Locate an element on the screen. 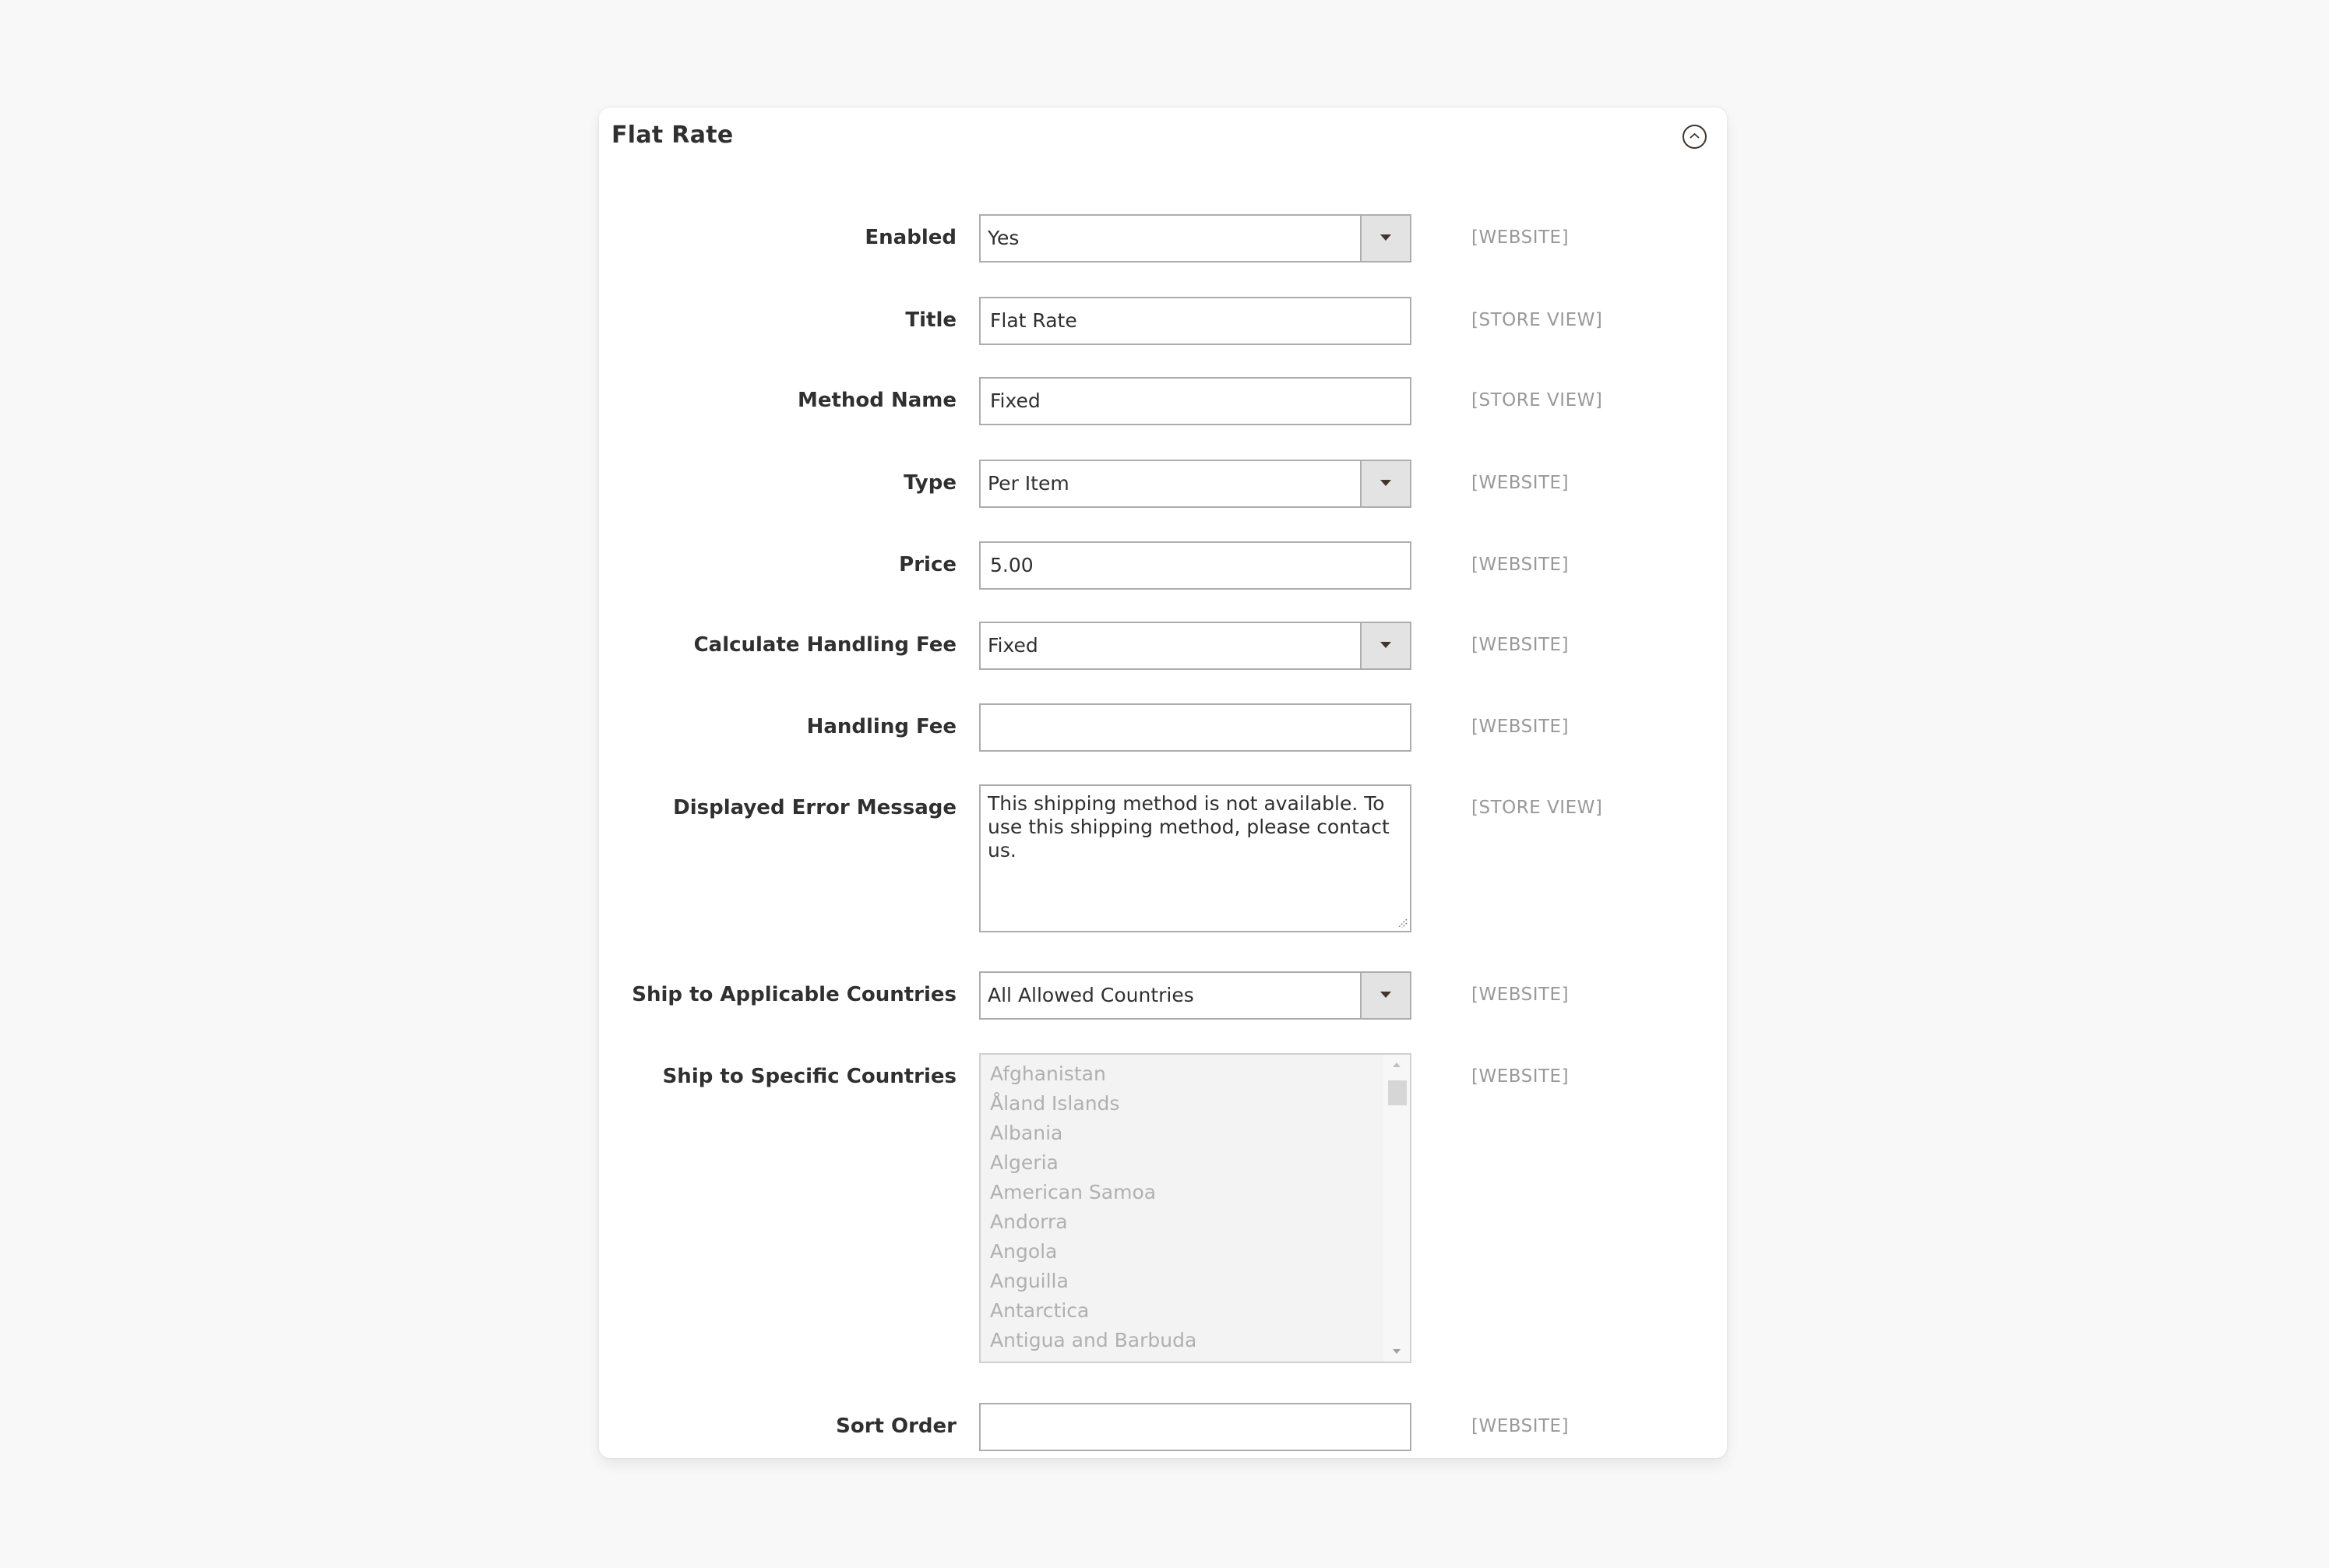 This screenshot has width=2329, height=1568. ship-applicable-label: Ship to Applicable Countries is located at coordinates (794, 995).